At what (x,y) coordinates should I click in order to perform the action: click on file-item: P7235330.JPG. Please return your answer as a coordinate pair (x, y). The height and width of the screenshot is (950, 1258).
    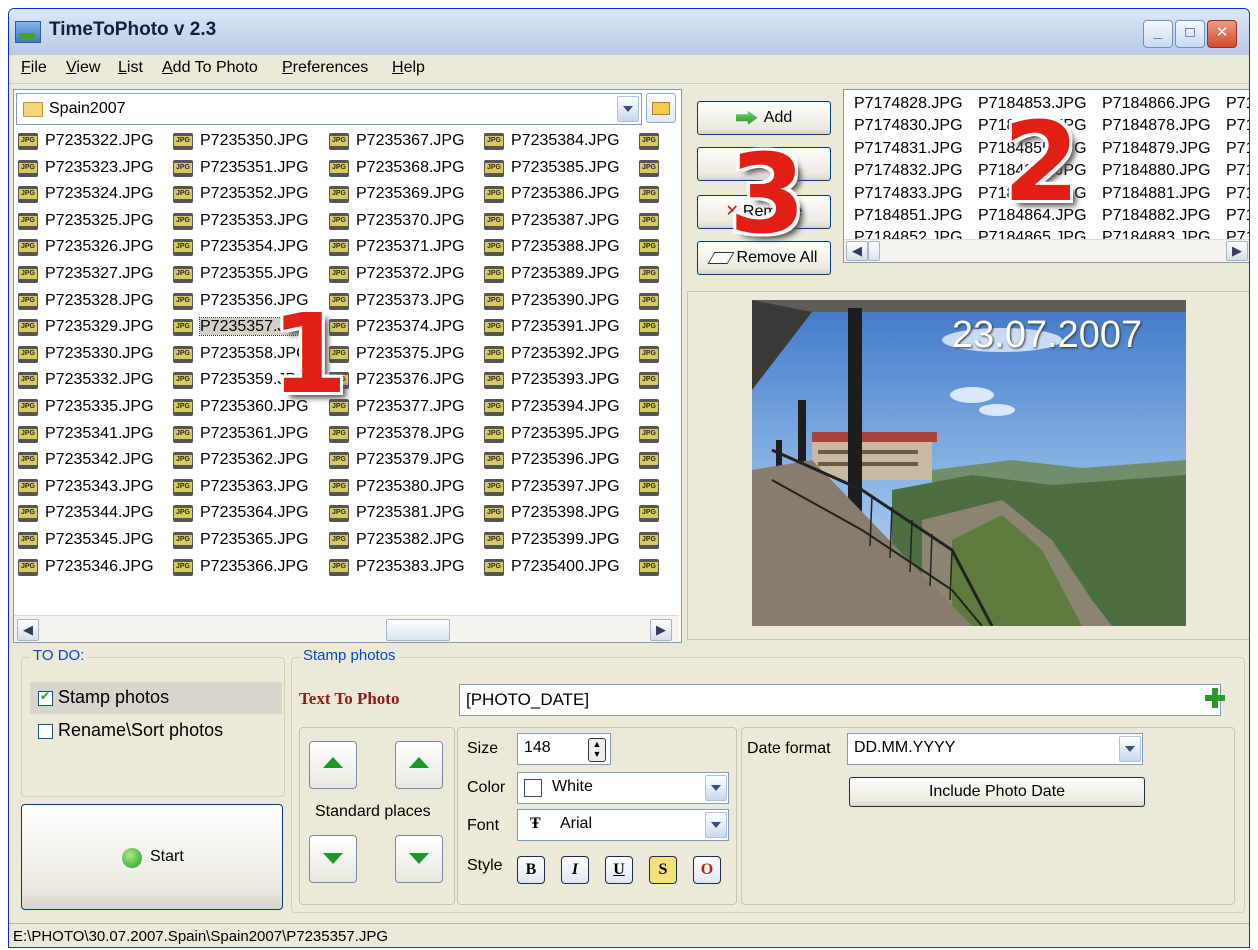
    Looking at the image, I should click on (93, 354).